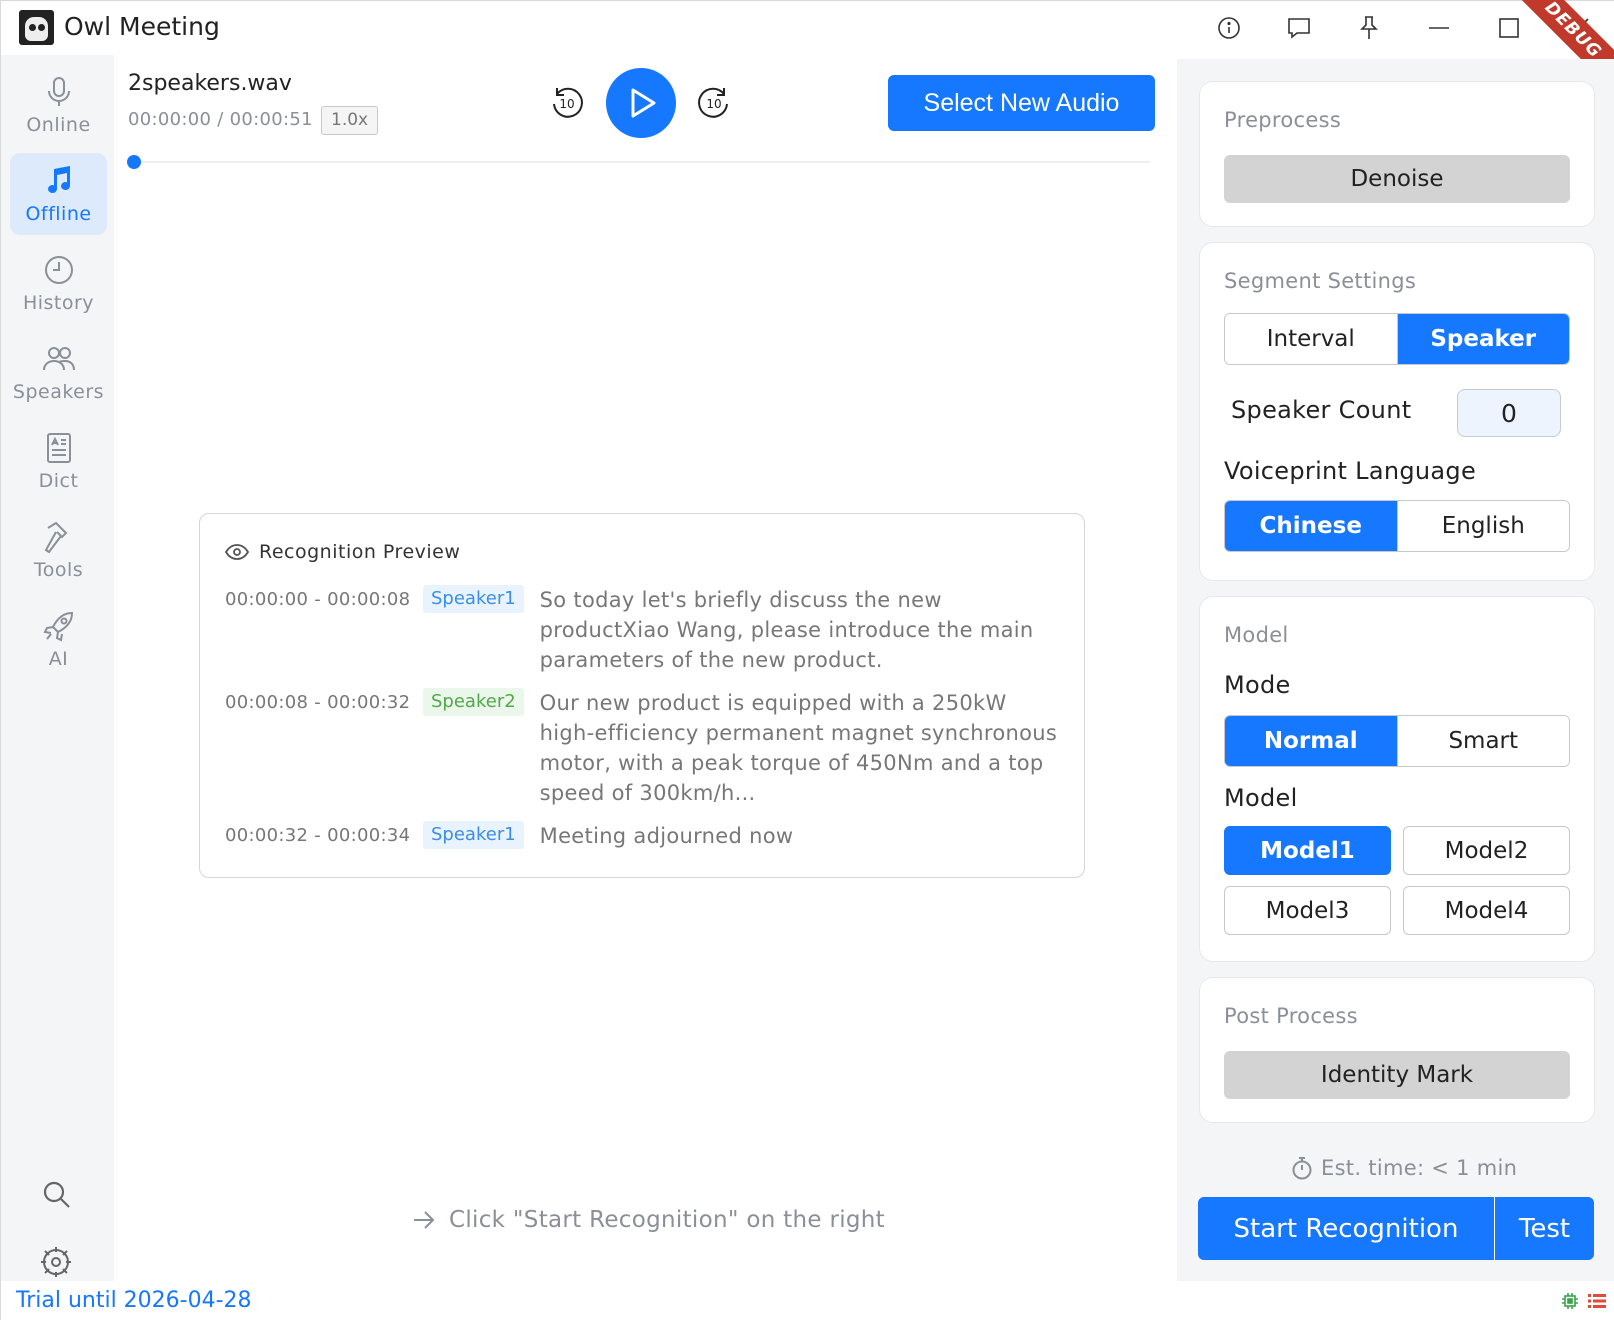  What do you see at coordinates (1350, 471) in the screenshot?
I see `voiceprint-language-label: Voiceprint Language` at bounding box center [1350, 471].